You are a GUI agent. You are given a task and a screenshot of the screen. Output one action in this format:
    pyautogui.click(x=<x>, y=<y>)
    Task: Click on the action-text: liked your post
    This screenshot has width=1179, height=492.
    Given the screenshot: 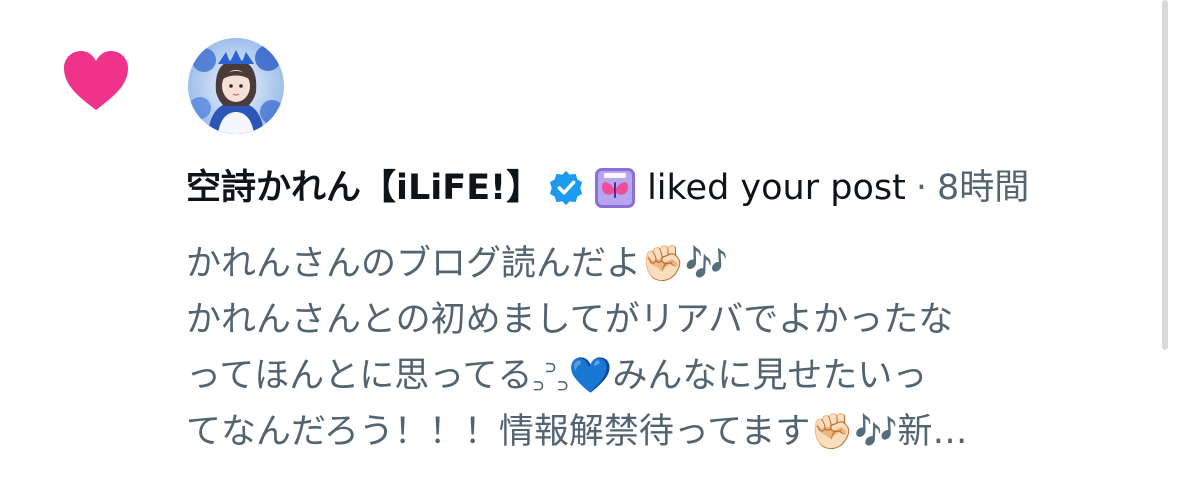 What is the action you would take?
    pyautogui.click(x=776, y=188)
    